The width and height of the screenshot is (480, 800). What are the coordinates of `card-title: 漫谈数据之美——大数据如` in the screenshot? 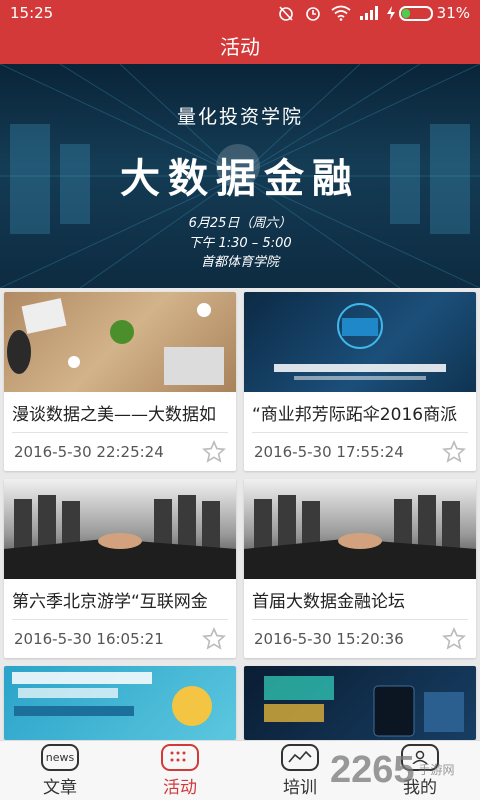 It's located at (114, 414).